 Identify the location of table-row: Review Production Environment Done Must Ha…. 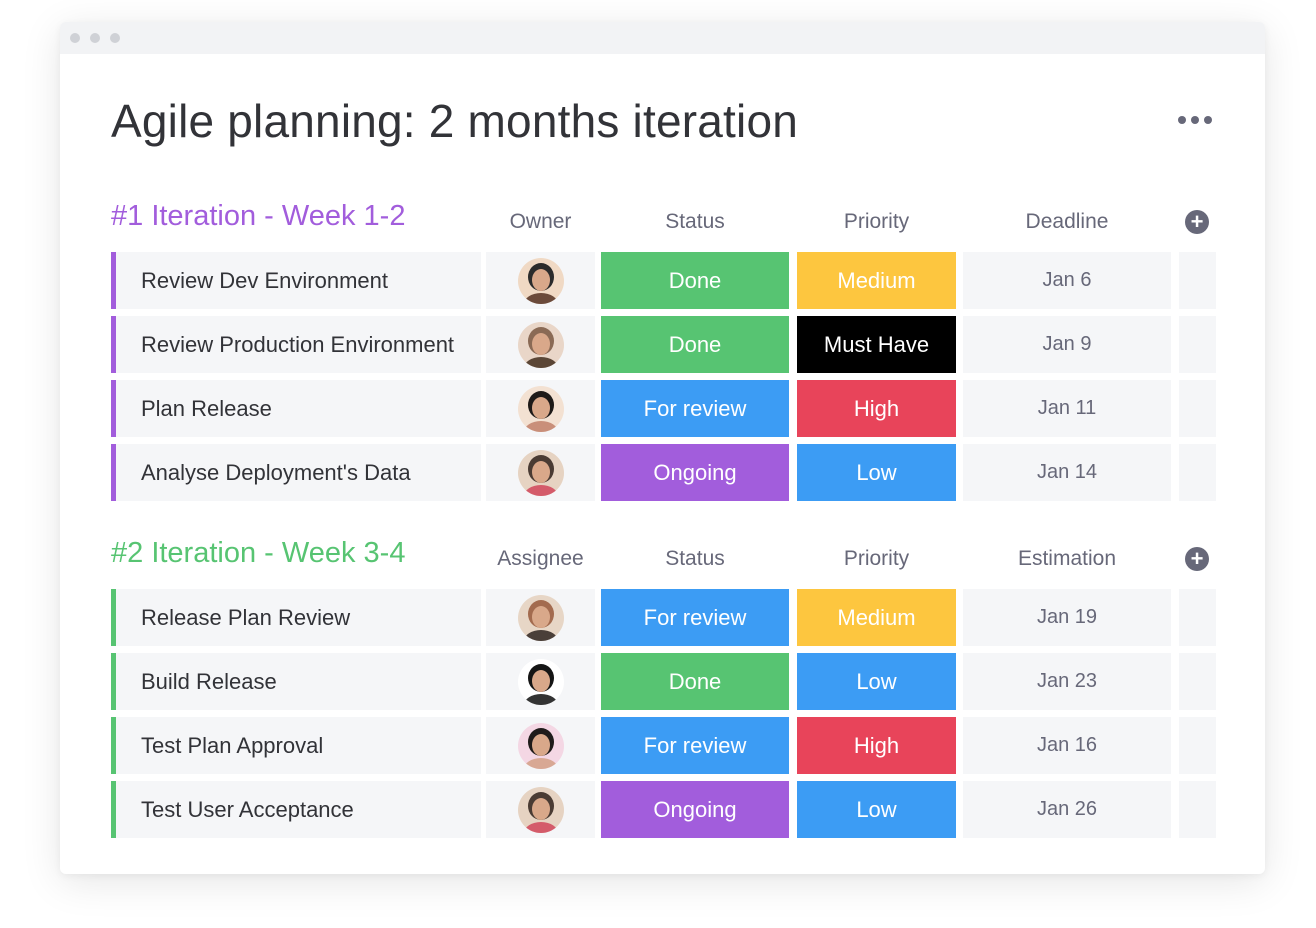
(666, 344).